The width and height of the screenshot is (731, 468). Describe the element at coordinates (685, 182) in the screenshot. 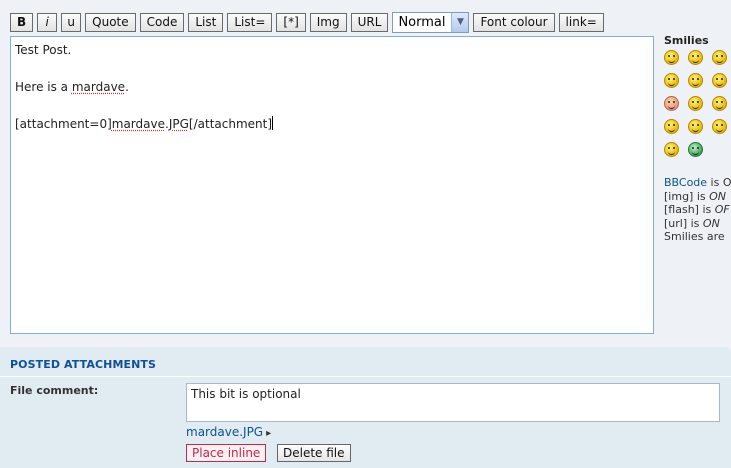

I see `bbcode-link: BBCode` at that location.